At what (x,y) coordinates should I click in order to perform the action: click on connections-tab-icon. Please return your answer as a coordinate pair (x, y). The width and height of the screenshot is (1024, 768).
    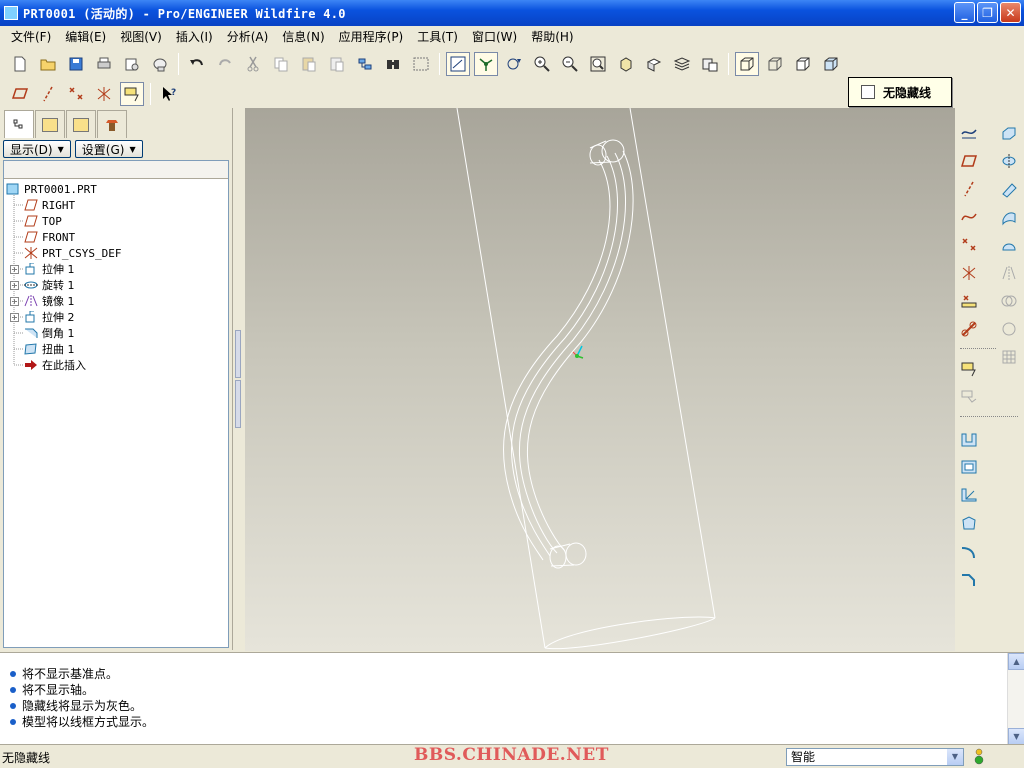
    Looking at the image, I should click on (112, 124).